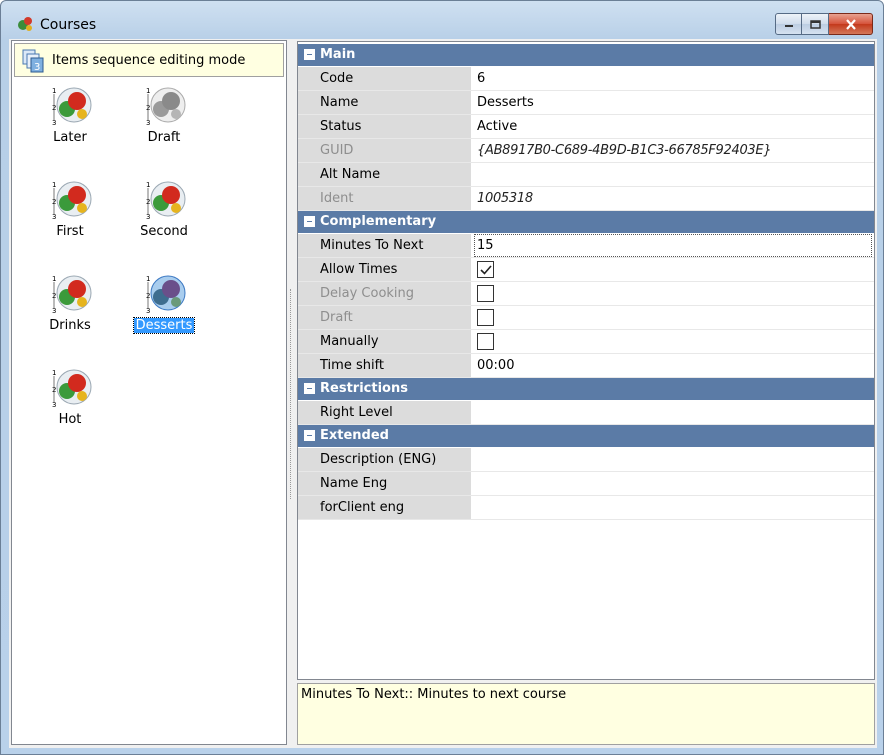 This screenshot has height=755, width=884. I want to click on property-row-ident: Ident 1005318, so click(586, 199).